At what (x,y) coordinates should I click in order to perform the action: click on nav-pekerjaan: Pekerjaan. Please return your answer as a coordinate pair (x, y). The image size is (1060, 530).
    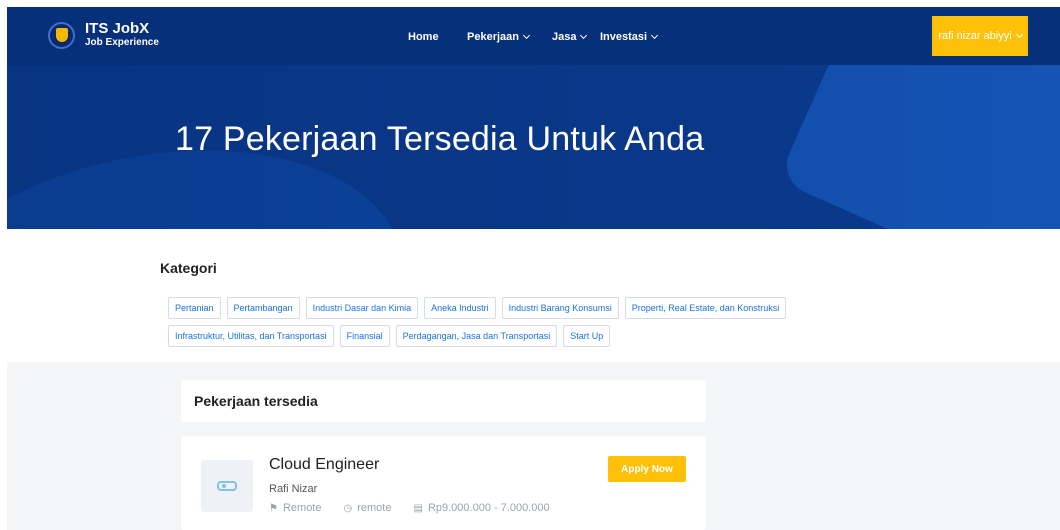
    Looking at the image, I should click on (499, 37).